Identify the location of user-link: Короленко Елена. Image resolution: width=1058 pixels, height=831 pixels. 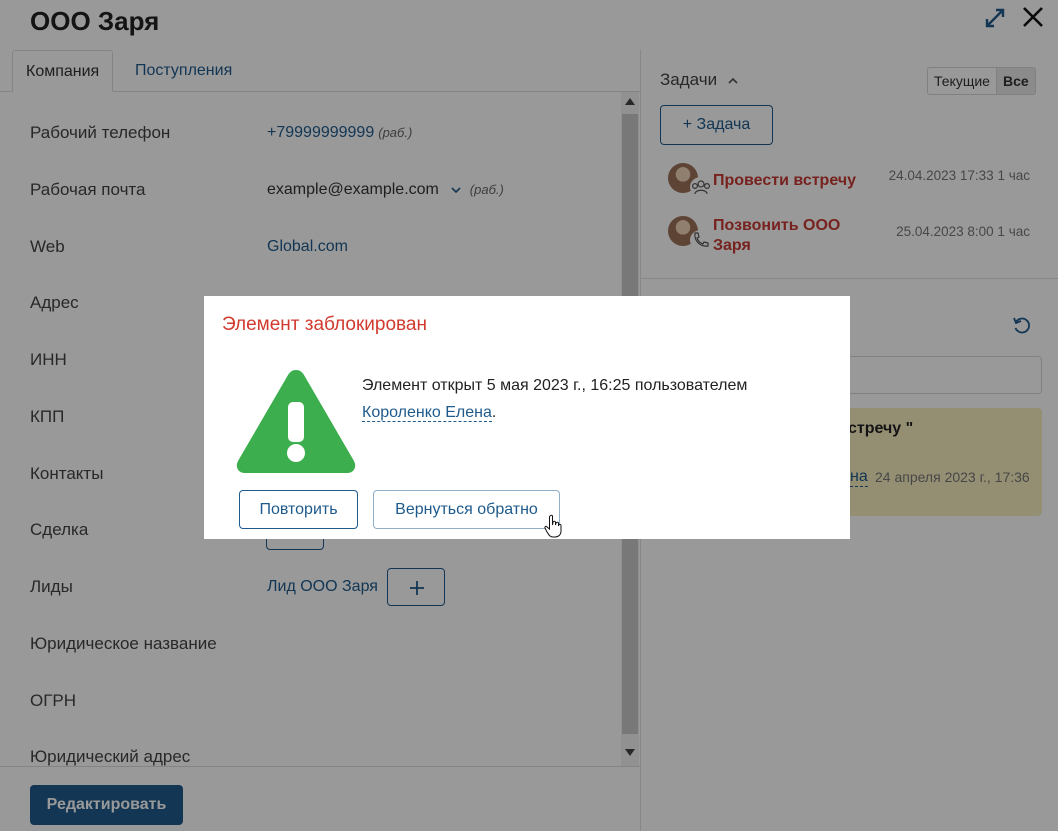
(427, 413).